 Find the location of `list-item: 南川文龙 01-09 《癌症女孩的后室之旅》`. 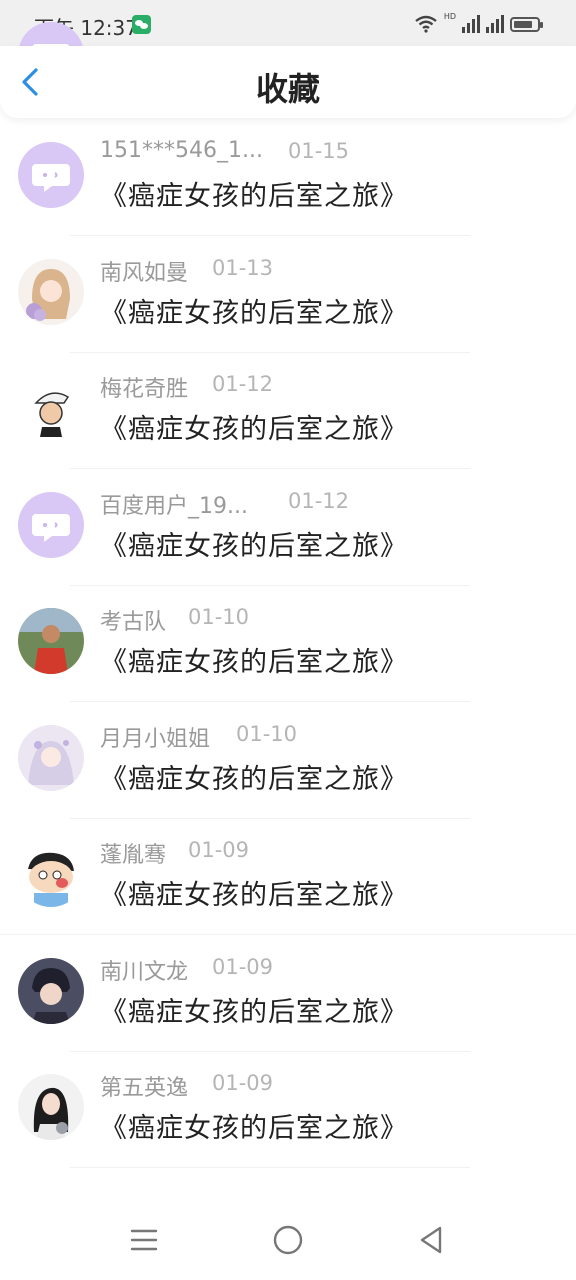

list-item: 南川文龙 01-09 《癌症女孩的后室之旅》 is located at coordinates (288, 994).